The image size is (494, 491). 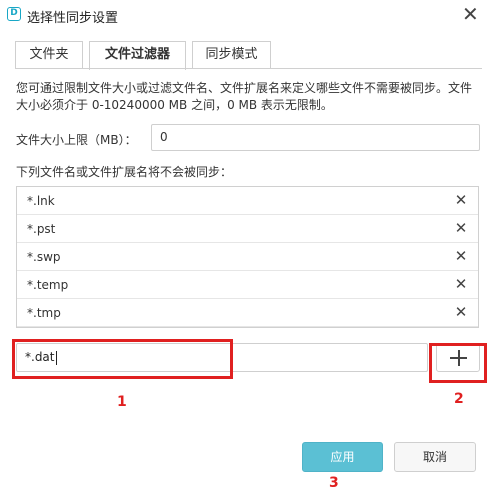 What do you see at coordinates (73, 18) in the screenshot?
I see `window-title: 选择性同步设置` at bounding box center [73, 18].